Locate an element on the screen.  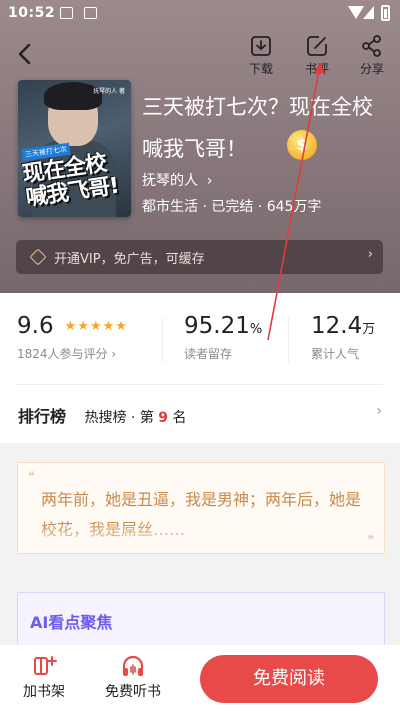
popularity-stat: 12.4万 累计人气 is located at coordinates (343, 337).